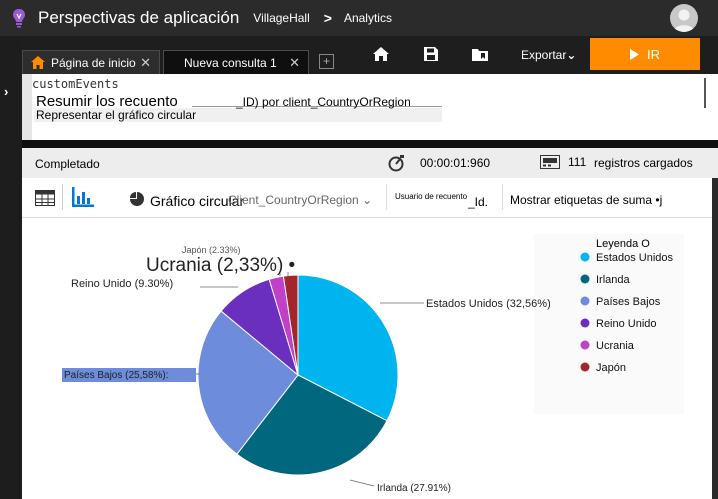 The width and height of the screenshot is (718, 499). I want to click on timer-icon, so click(397, 164).